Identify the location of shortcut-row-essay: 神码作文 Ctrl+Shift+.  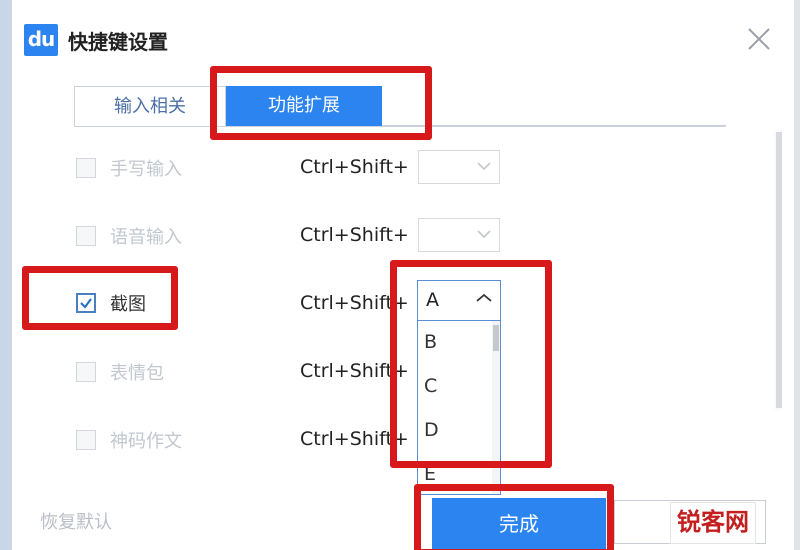
(400, 440).